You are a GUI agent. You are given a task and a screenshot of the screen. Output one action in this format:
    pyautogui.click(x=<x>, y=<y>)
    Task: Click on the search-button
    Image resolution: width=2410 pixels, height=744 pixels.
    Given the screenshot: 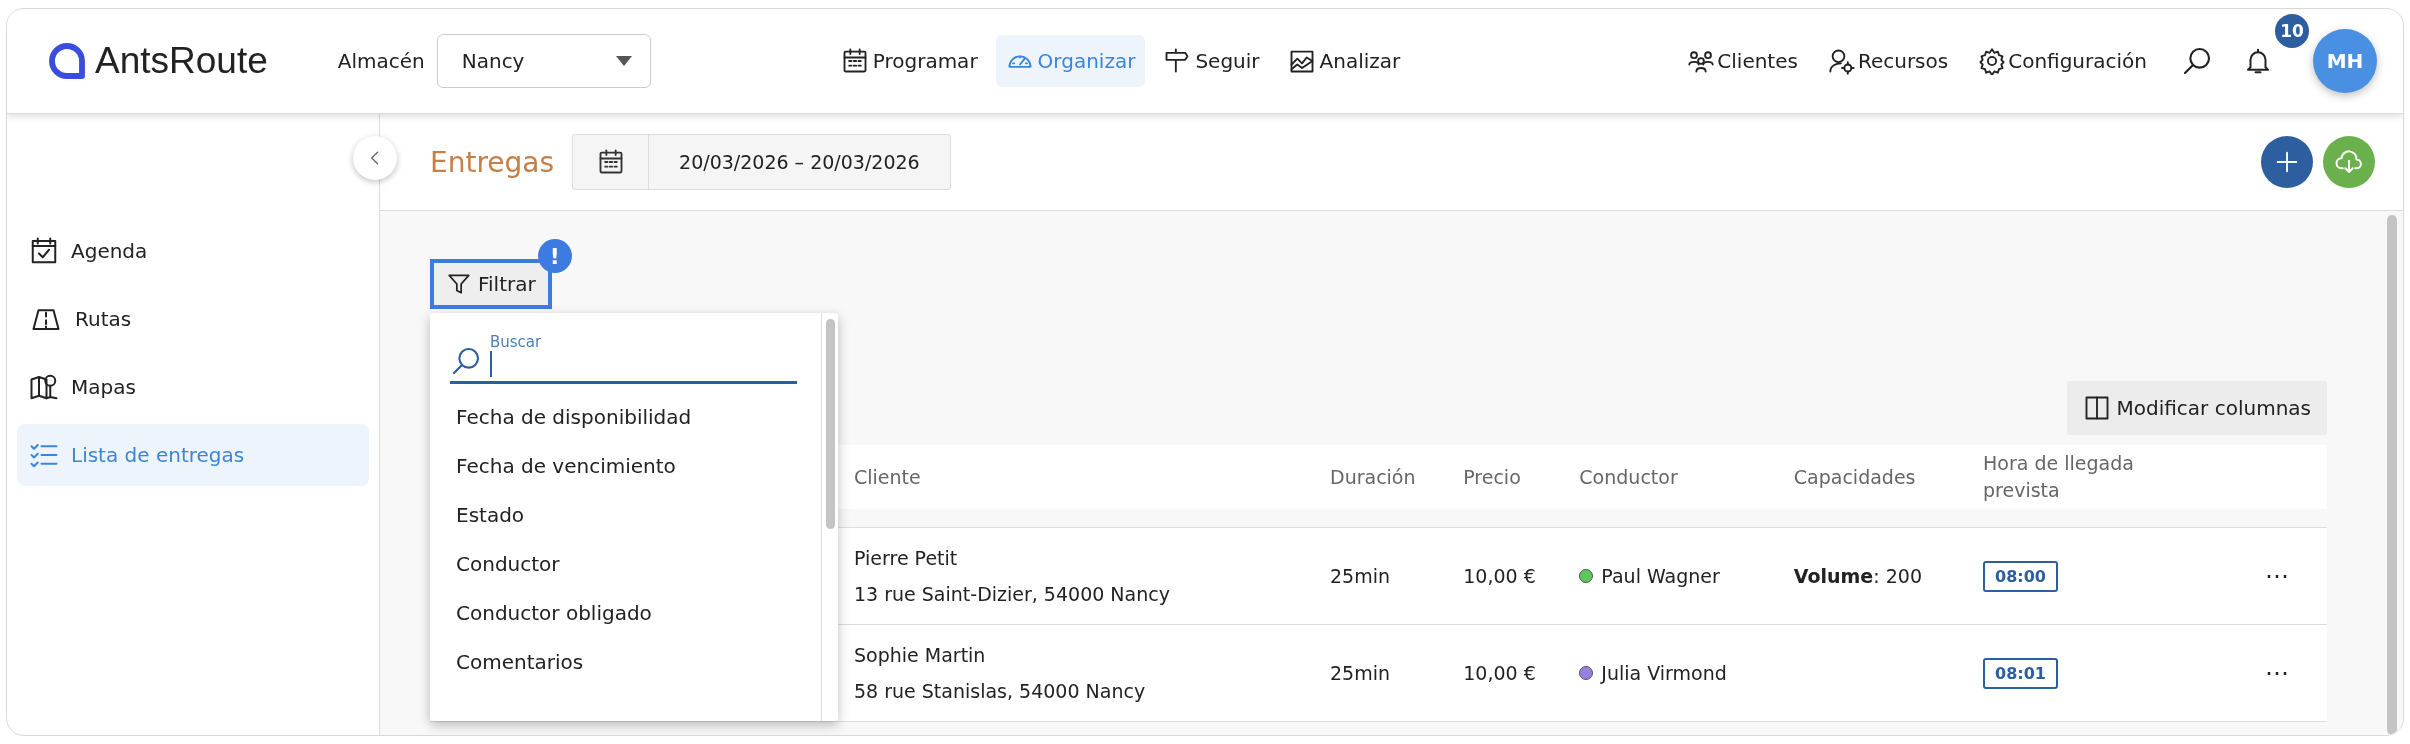 What is the action you would take?
    pyautogui.click(x=2197, y=61)
    